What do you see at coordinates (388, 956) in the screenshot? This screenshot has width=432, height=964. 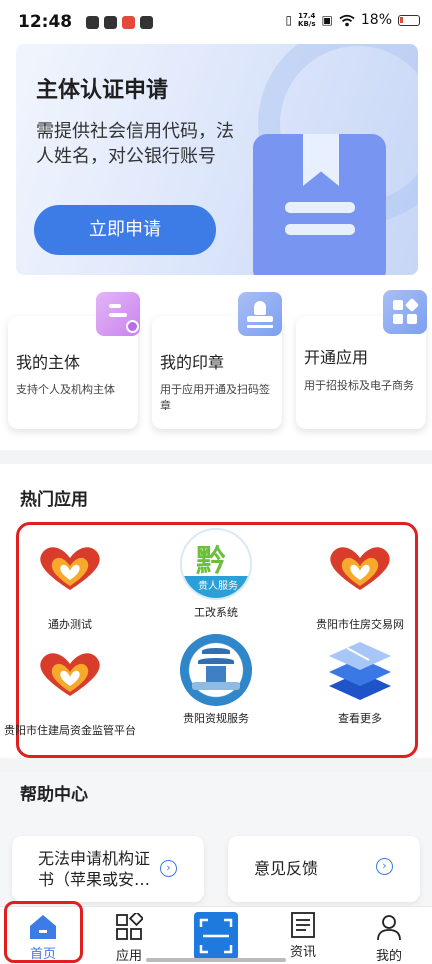 I see `tab-label: 我的` at bounding box center [388, 956].